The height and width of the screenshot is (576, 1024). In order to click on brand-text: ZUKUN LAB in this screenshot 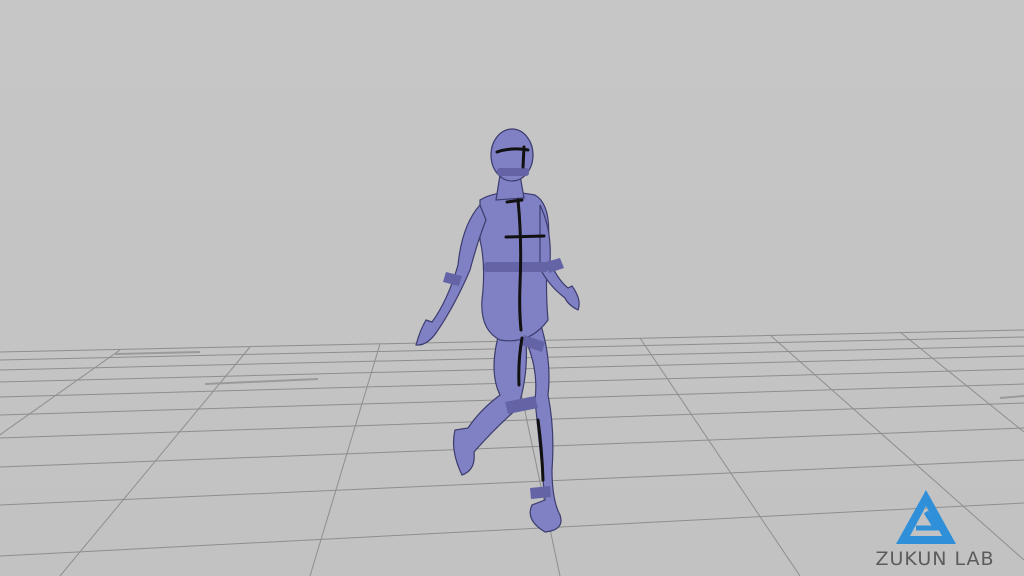, I will do `click(935, 559)`.